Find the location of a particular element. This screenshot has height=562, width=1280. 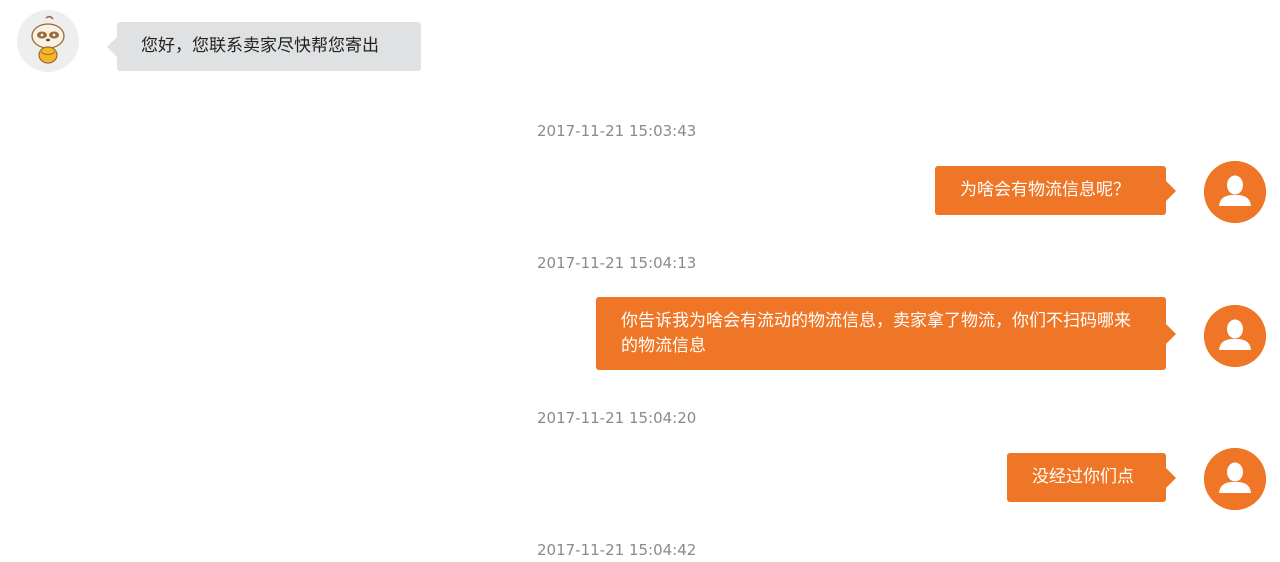

message-text: 您好，您联系卖家尽快帮您寄出 is located at coordinates (260, 46).